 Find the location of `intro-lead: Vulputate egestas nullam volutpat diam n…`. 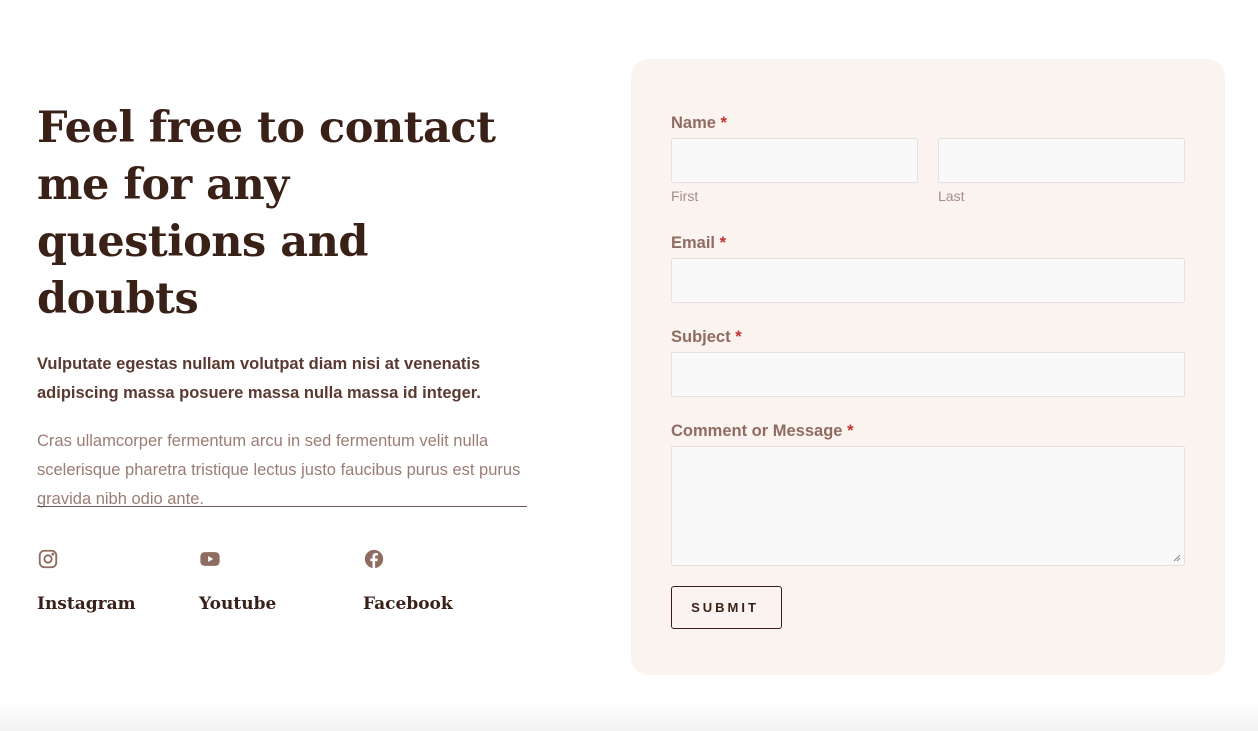

intro-lead: Vulputate egestas nullam volutpat diam n… is located at coordinates (259, 378).